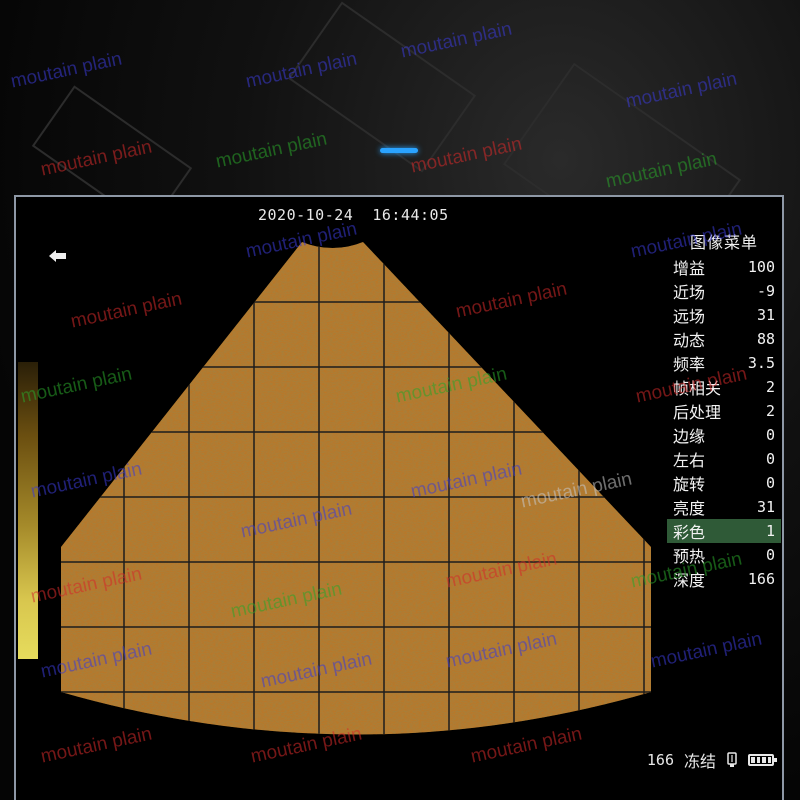  What do you see at coordinates (697, 388) in the screenshot?
I see `menu-item-label: 帧相关` at bounding box center [697, 388].